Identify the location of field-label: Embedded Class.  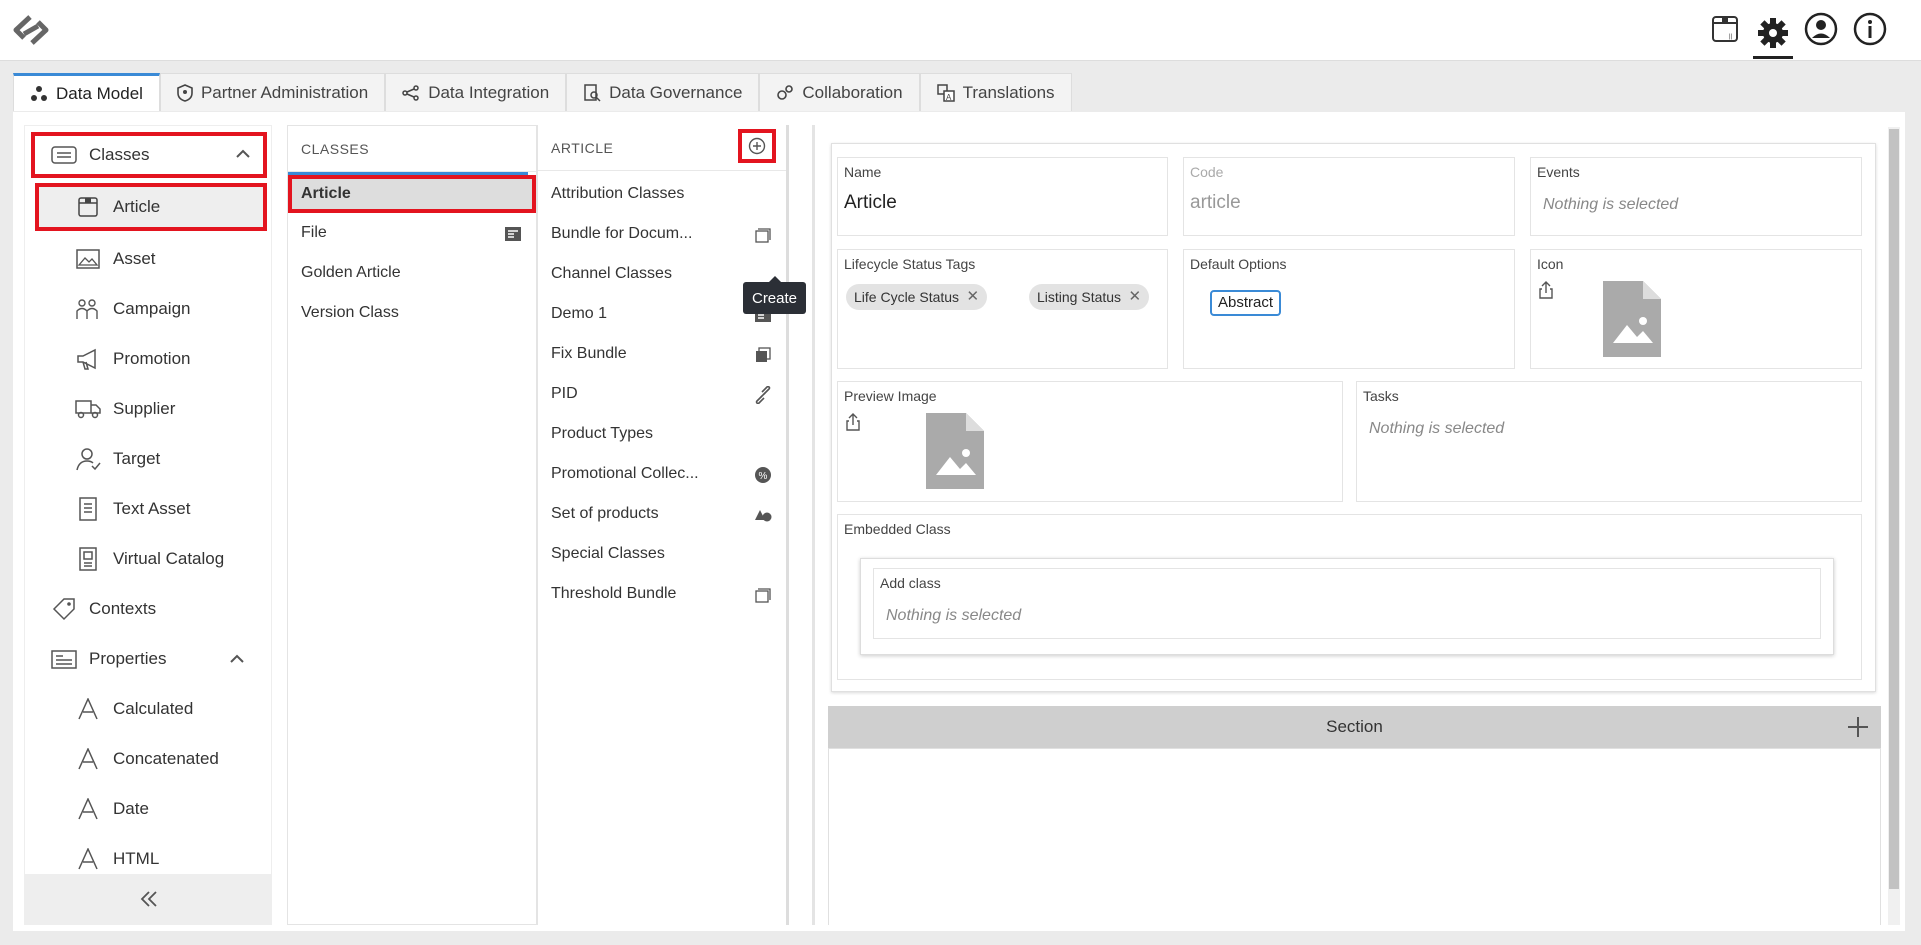
(897, 529).